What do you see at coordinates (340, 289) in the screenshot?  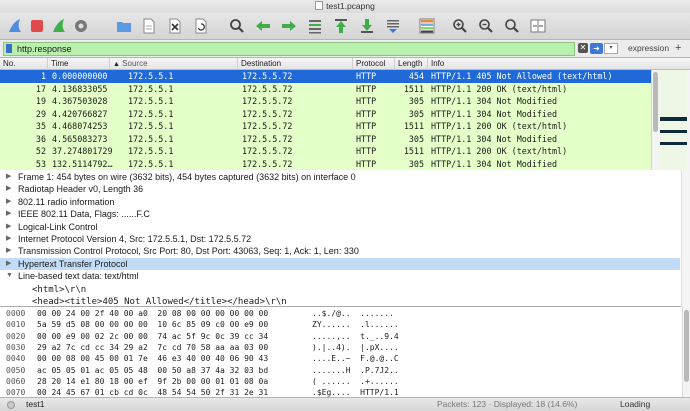 I see `detail-tree-item: <html>\r\n` at bounding box center [340, 289].